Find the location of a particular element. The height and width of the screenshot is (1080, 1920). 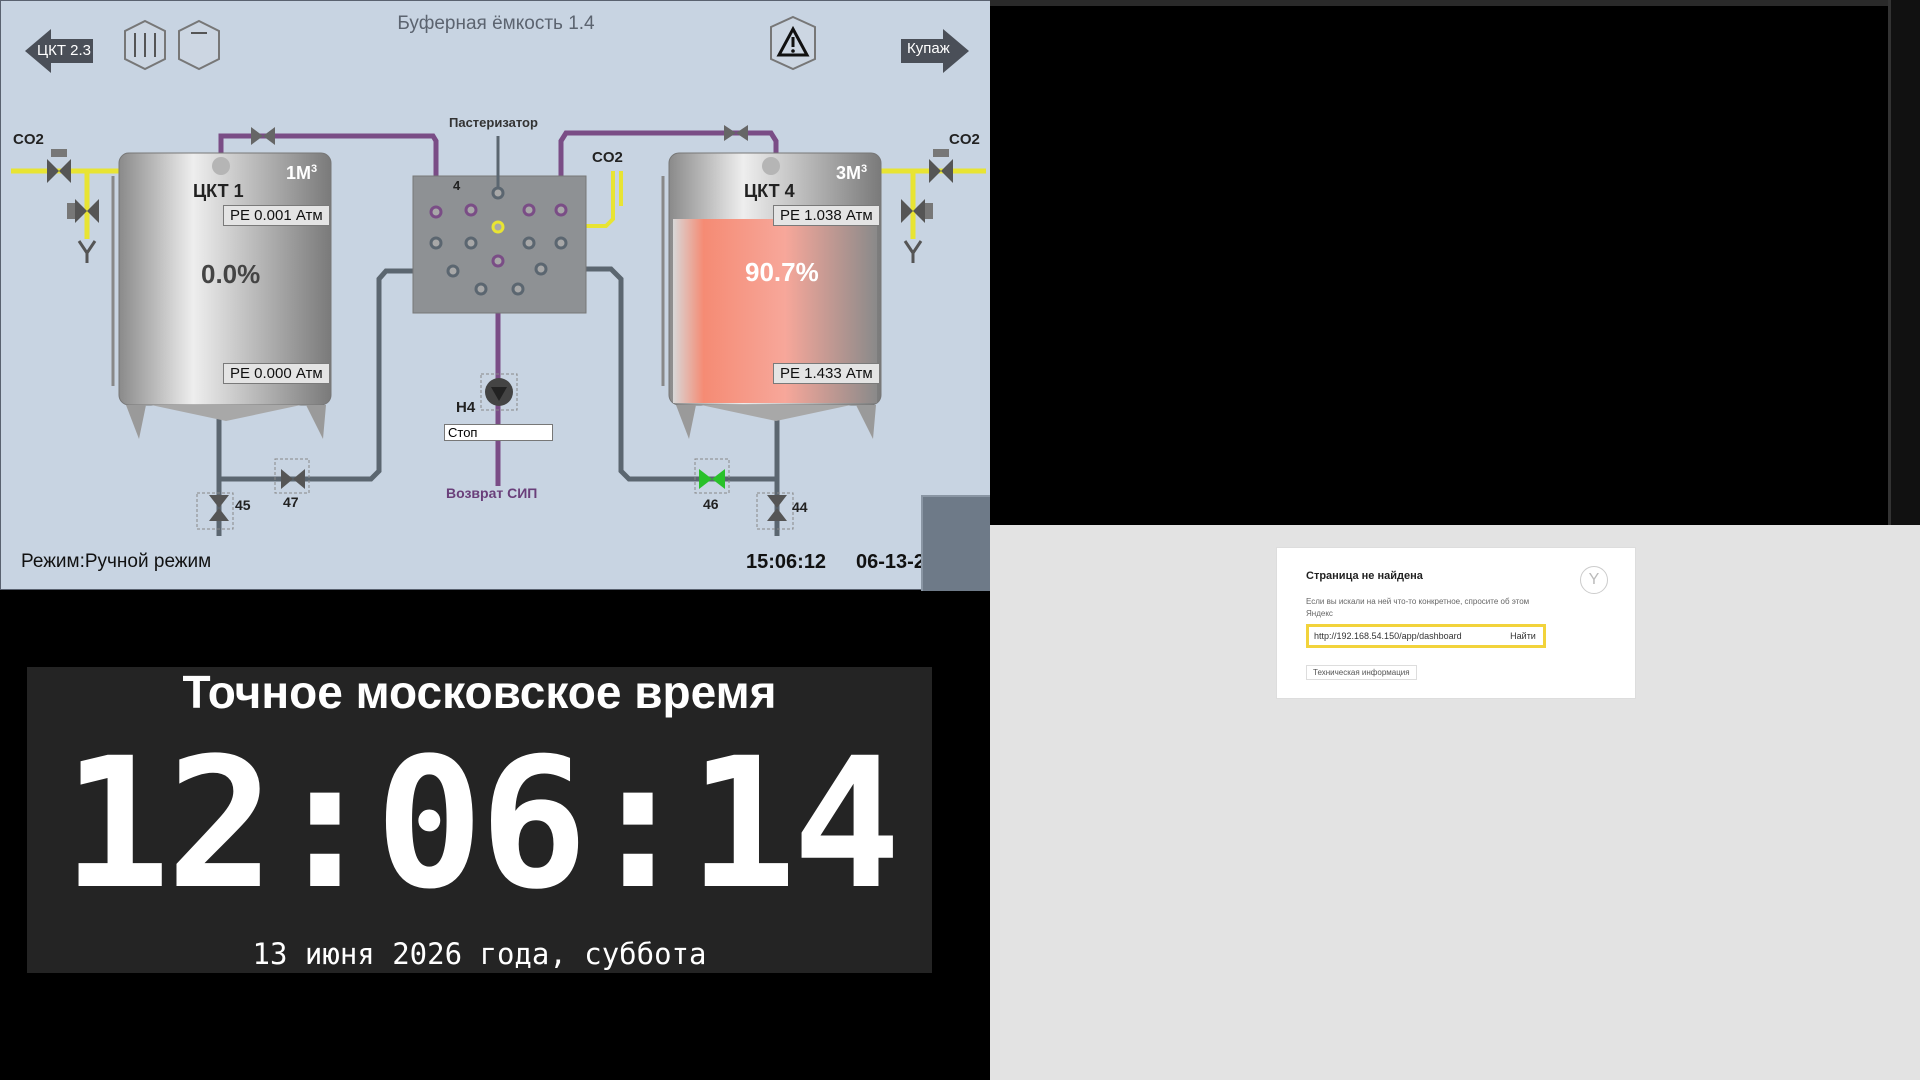

pump-state: Стоп is located at coordinates (498, 432).